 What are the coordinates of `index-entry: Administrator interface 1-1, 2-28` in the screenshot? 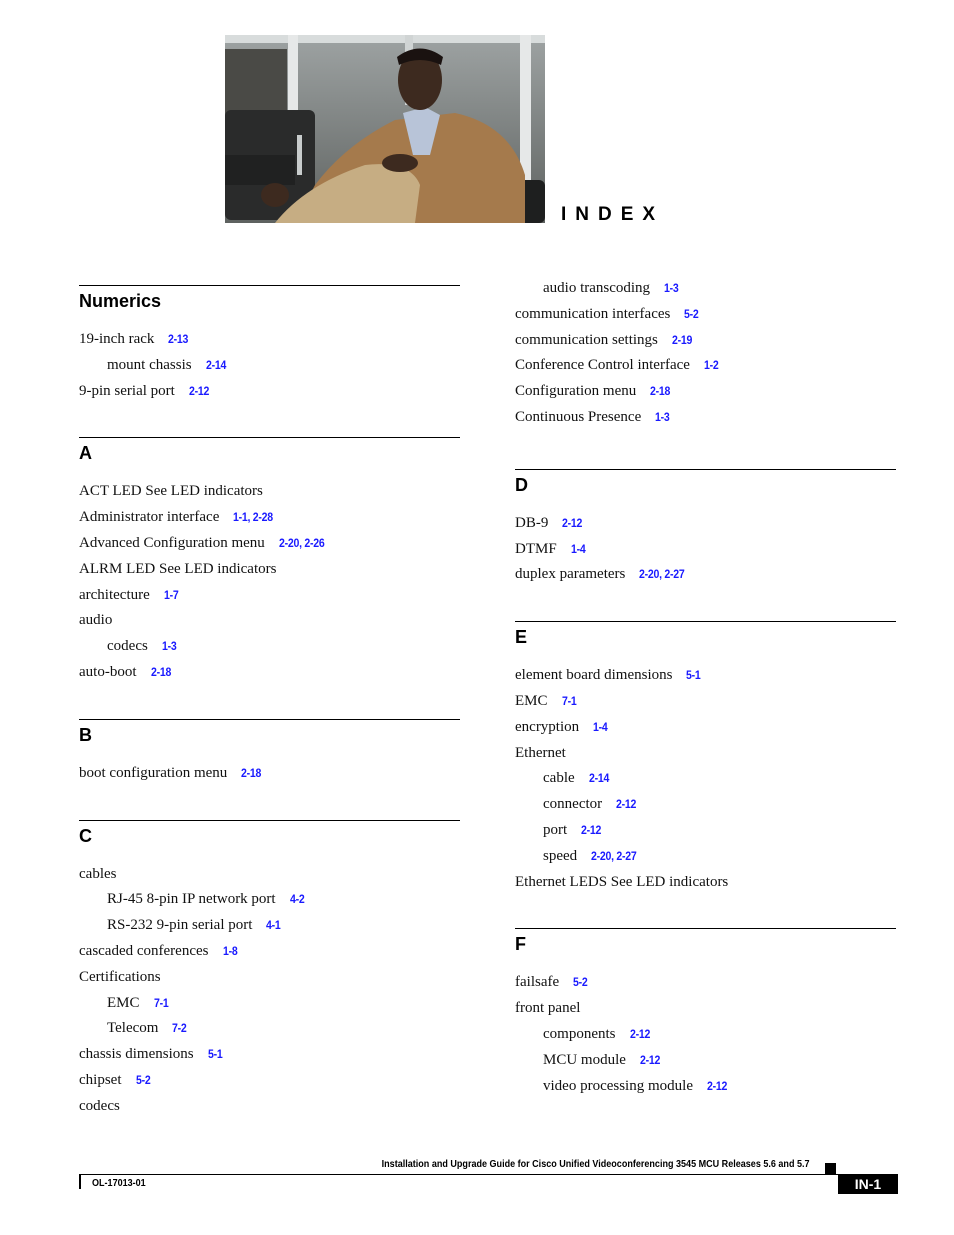 It's located at (269, 518).